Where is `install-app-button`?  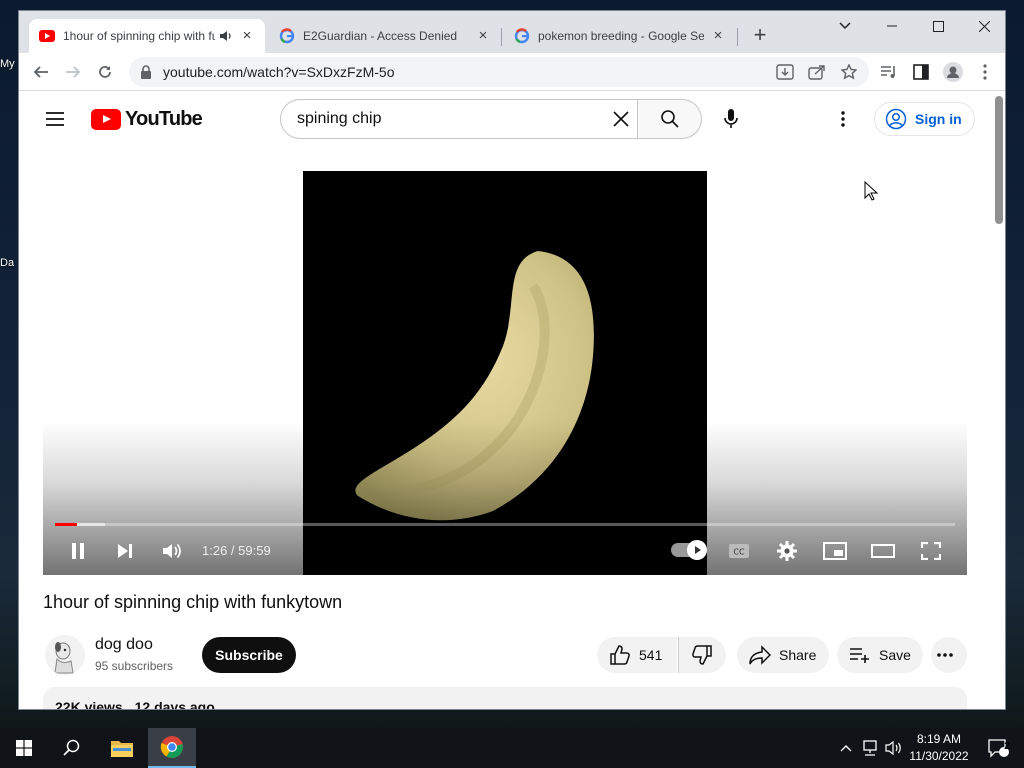 install-app-button is located at coordinates (785, 72).